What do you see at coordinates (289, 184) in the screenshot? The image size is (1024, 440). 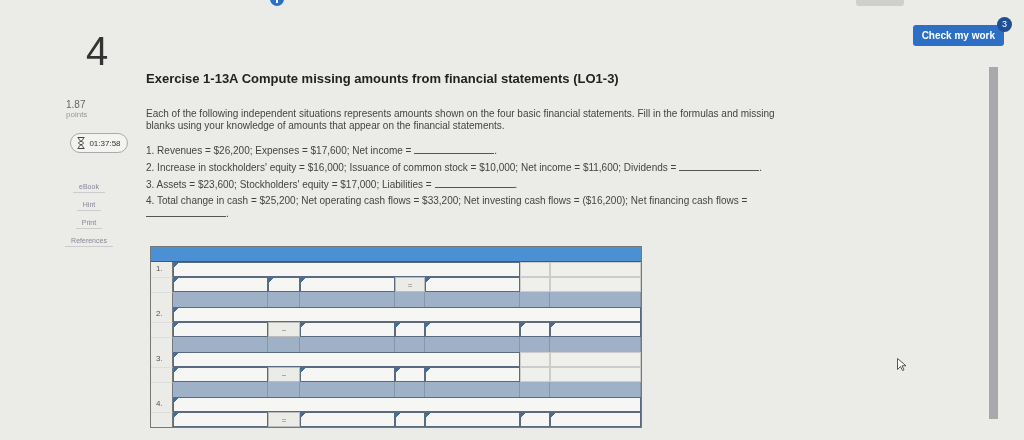 I see `problem-text: 3. Assets = $23,600; Stockholders' equity = $17,000; Liabilities =` at bounding box center [289, 184].